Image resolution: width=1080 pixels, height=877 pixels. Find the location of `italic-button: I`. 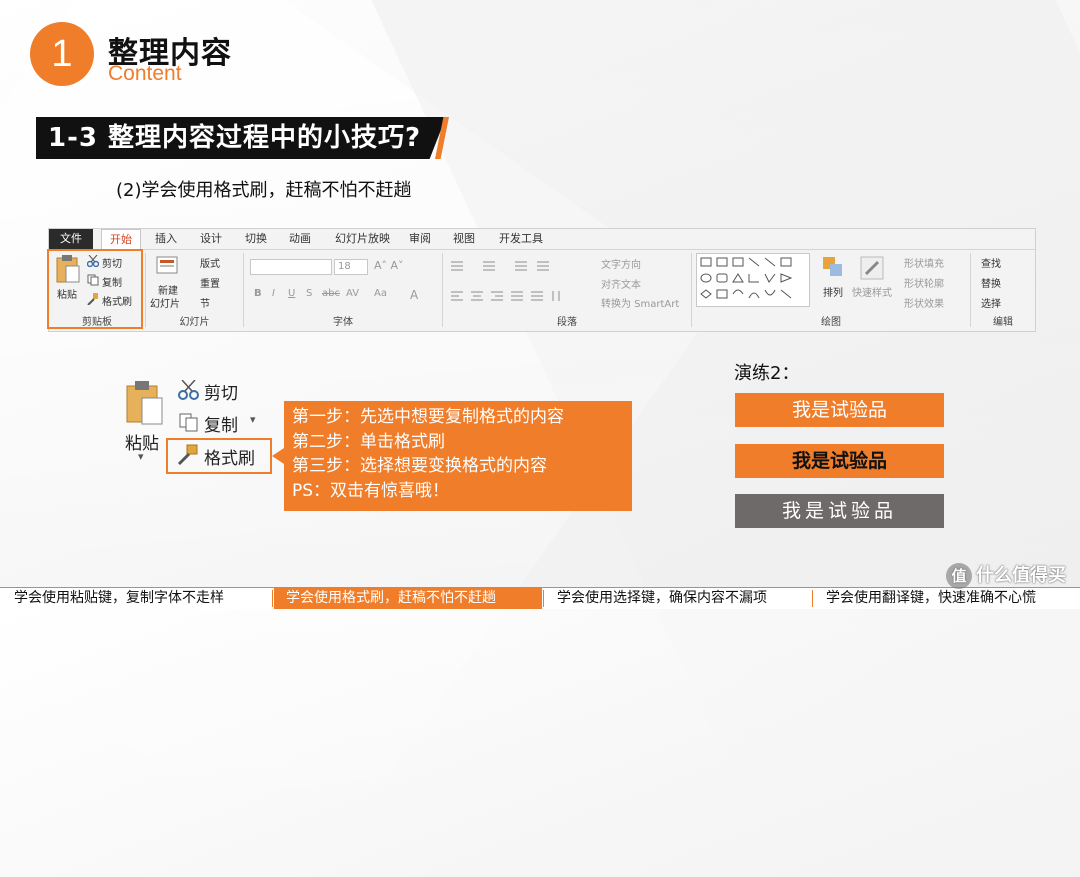

italic-button: I is located at coordinates (273, 293).